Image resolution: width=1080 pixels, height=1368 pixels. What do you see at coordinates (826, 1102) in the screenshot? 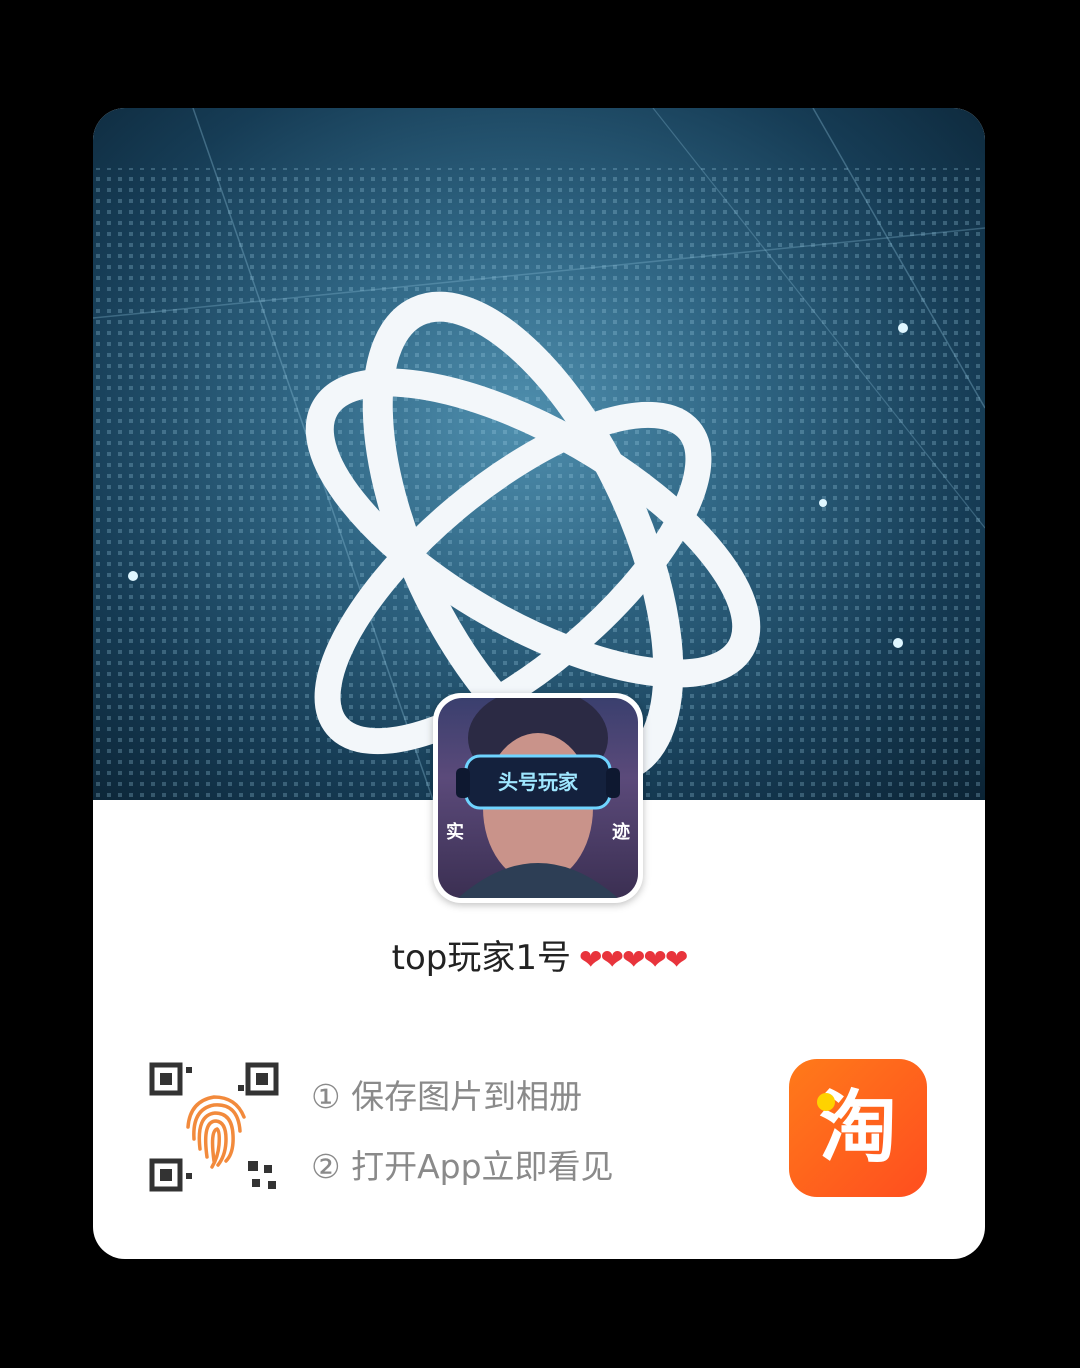
I see `taobao-dot` at bounding box center [826, 1102].